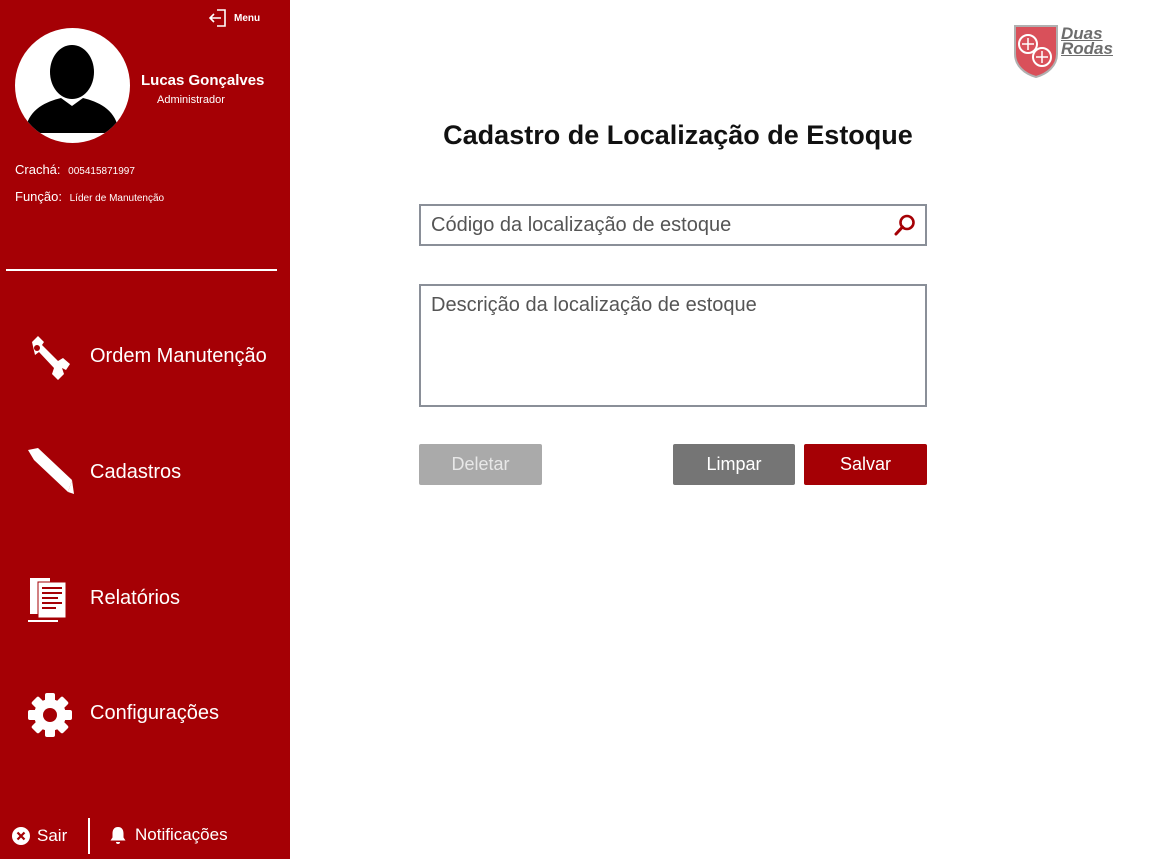  I want to click on function-value: Líder de Manutenção, so click(117, 198).